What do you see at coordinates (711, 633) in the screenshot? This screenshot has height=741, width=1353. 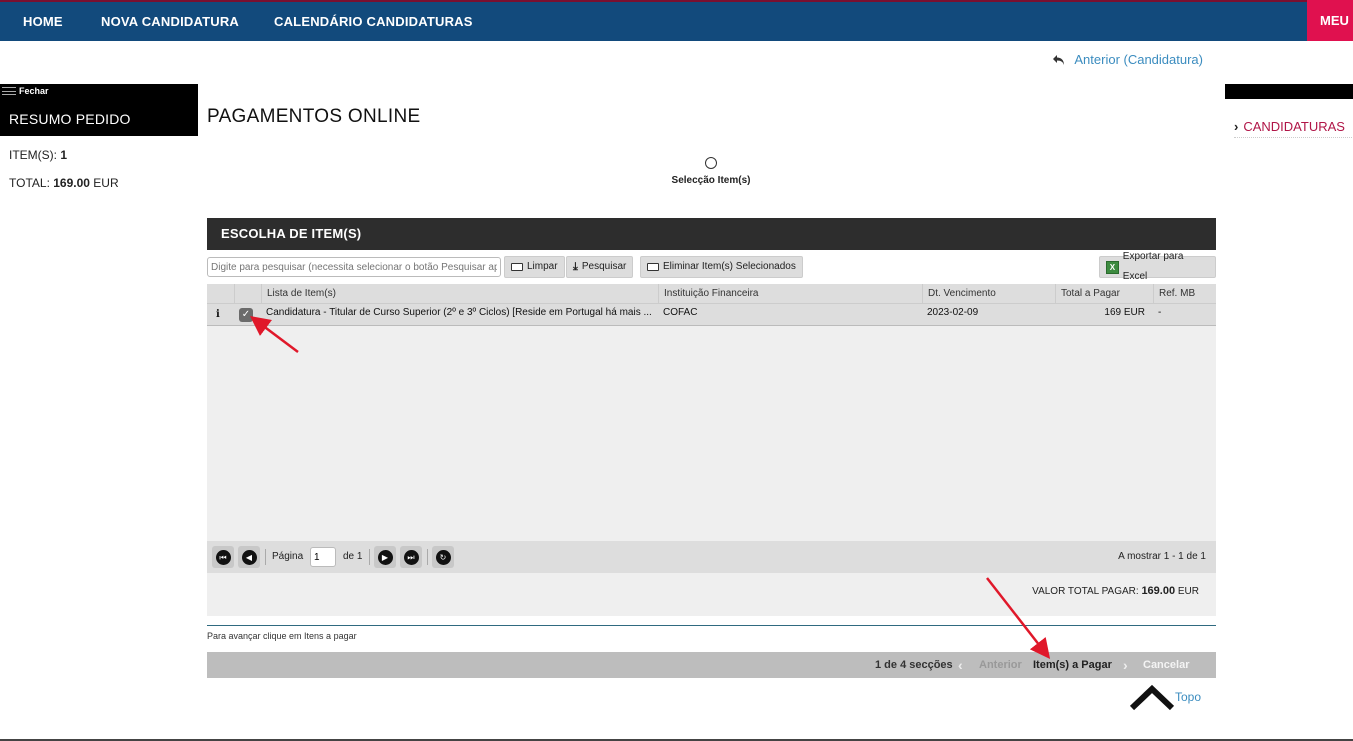 I see `advance-hint: Para avançar clique em Itens a pagar` at bounding box center [711, 633].